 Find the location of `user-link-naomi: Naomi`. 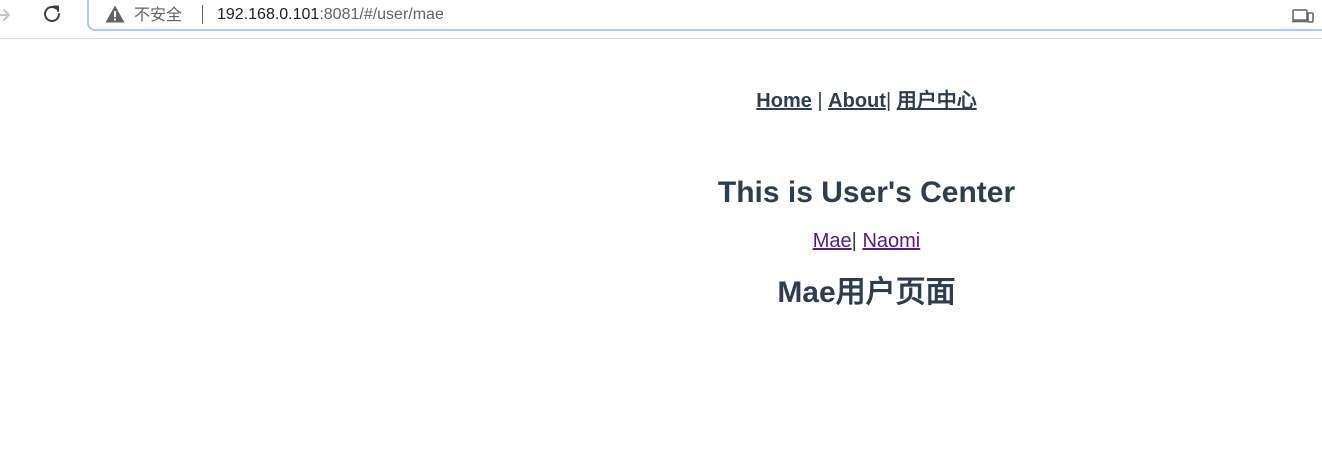

user-link-naomi: Naomi is located at coordinates (891, 241).